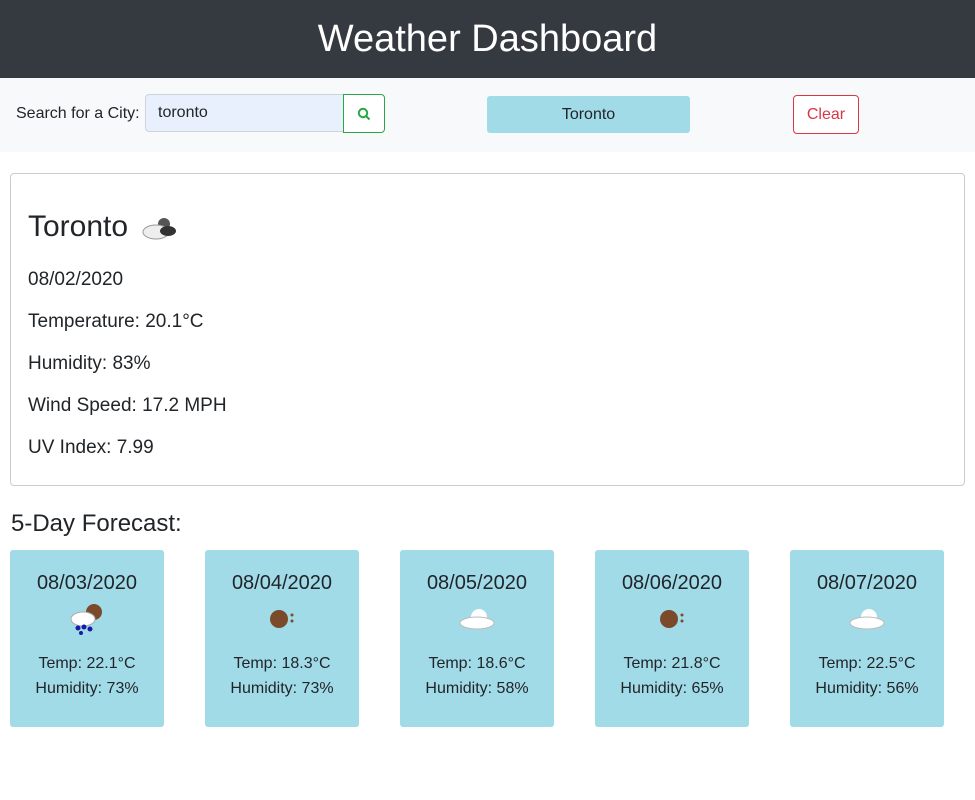 The height and width of the screenshot is (800, 975). I want to click on forecast-temp: Temp: 18.6°C, so click(477, 663).